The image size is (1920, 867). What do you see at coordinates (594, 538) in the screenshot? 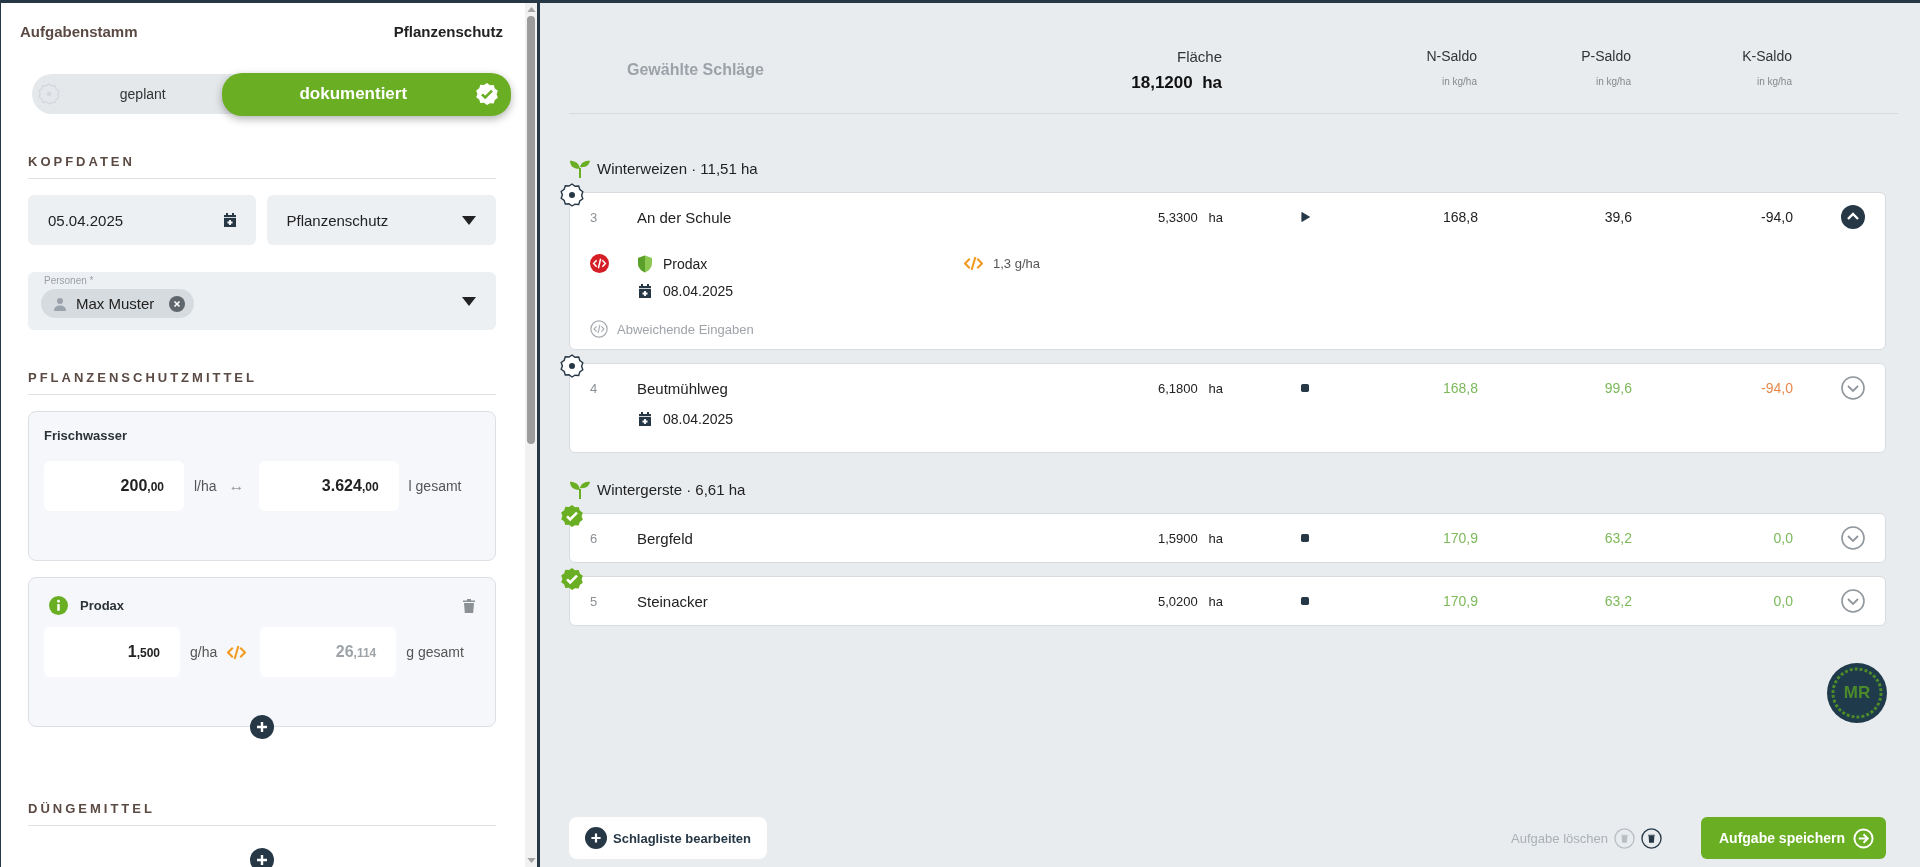
I see `field-number: 6` at bounding box center [594, 538].